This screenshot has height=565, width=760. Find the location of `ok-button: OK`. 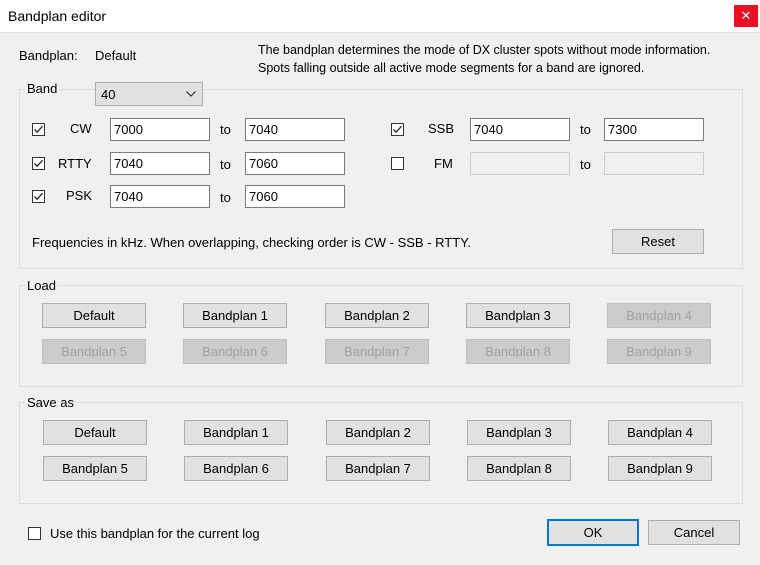

ok-button: OK is located at coordinates (593, 532).